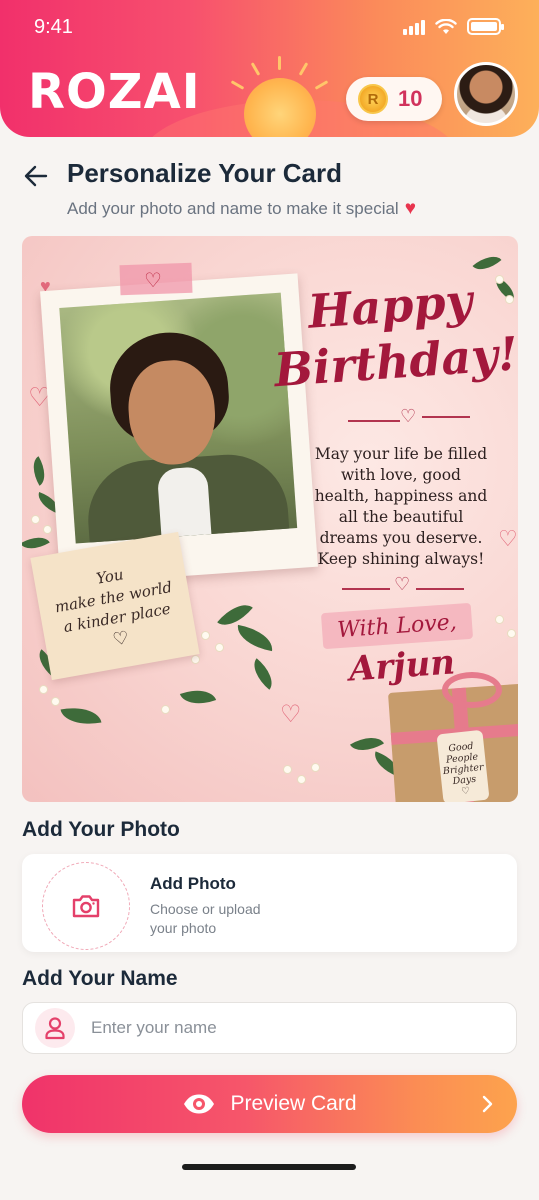 The width and height of the screenshot is (539, 1200). Describe the element at coordinates (109, 576) in the screenshot. I see `note-line: You` at that location.